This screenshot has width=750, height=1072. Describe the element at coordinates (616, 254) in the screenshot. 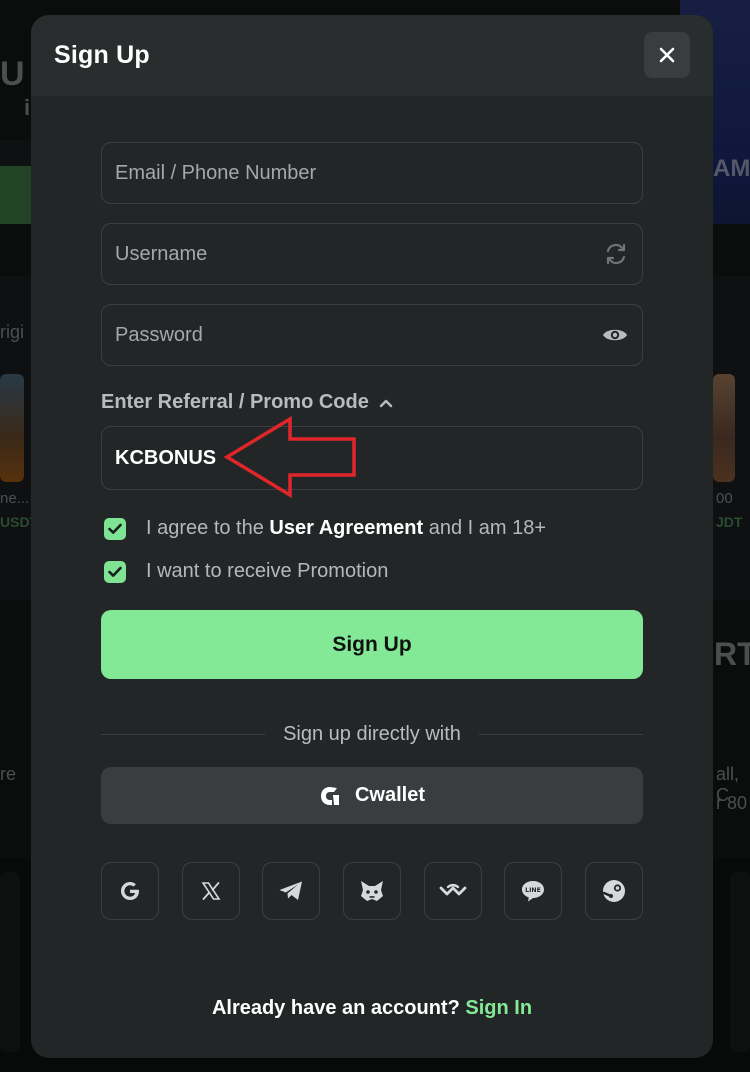

I see `refresh-icon` at that location.